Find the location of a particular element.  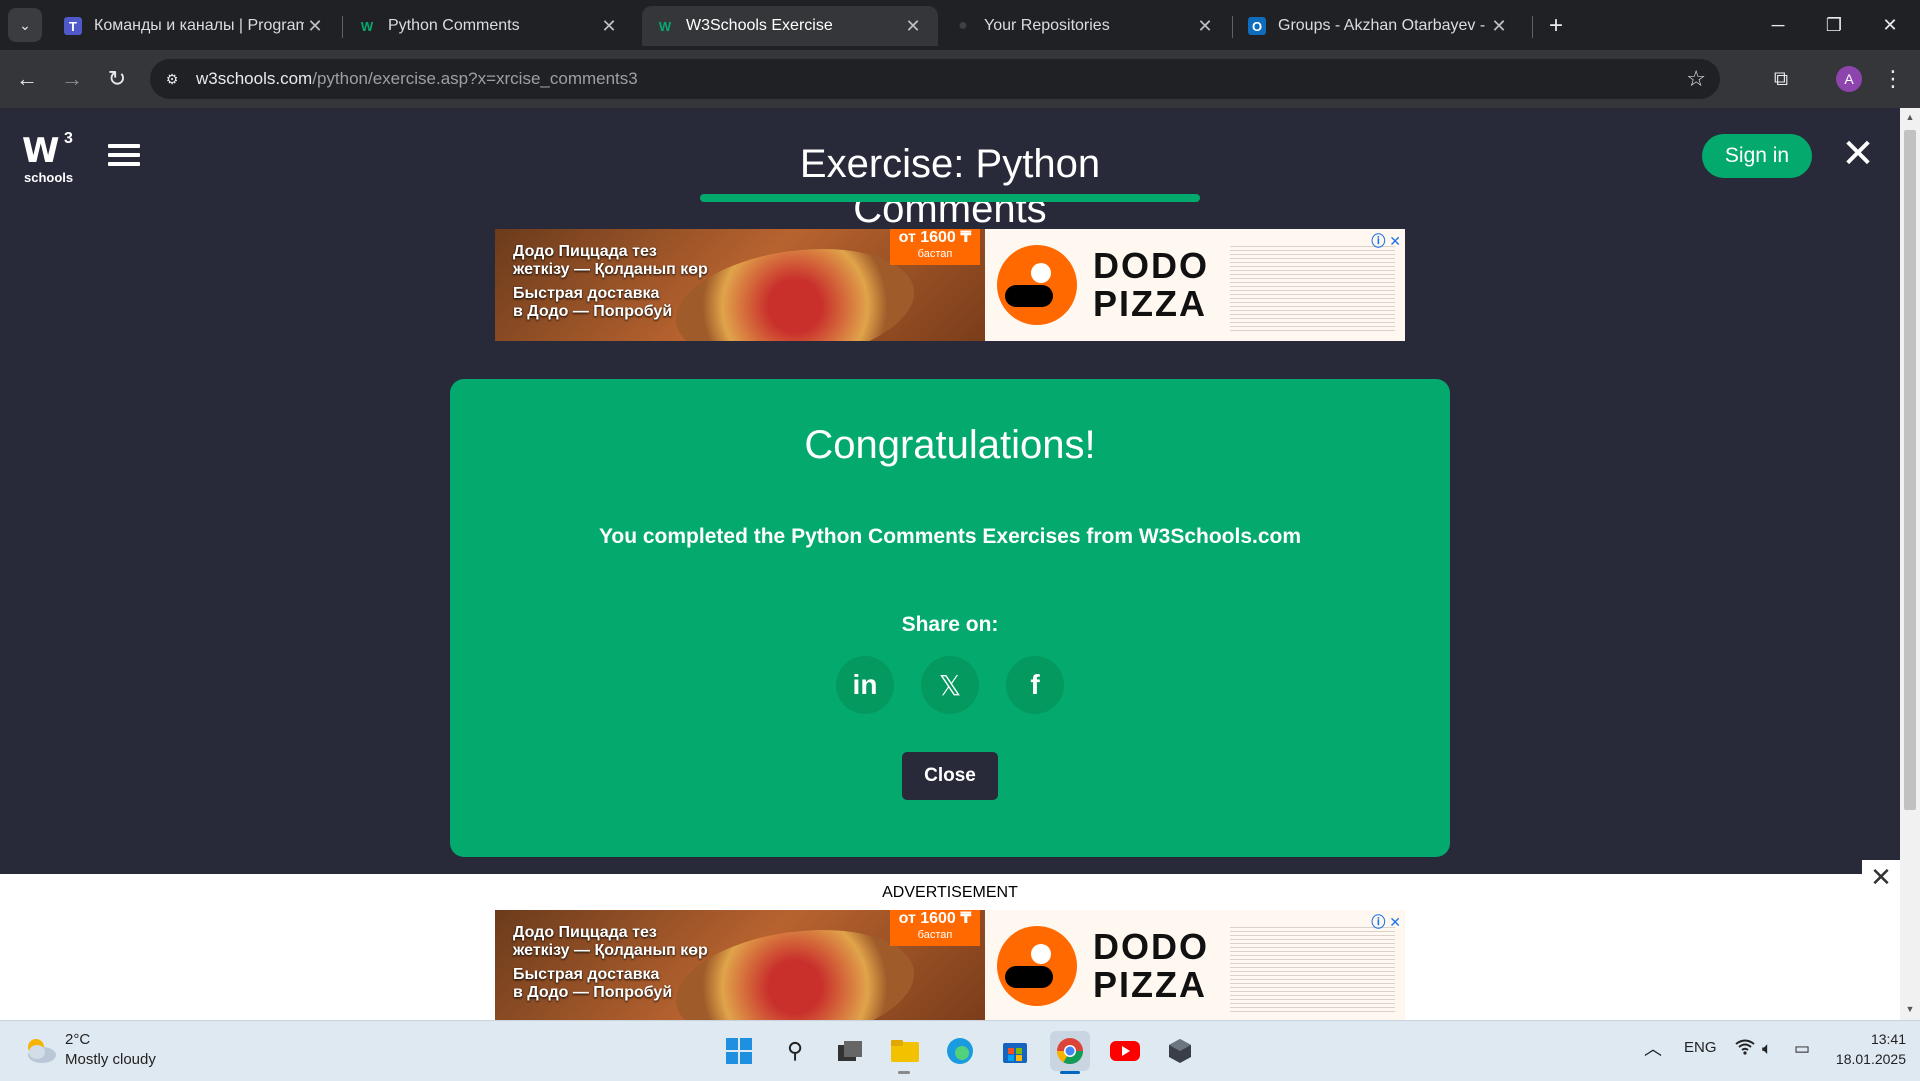

chrome-icon is located at coordinates (1070, 1051).